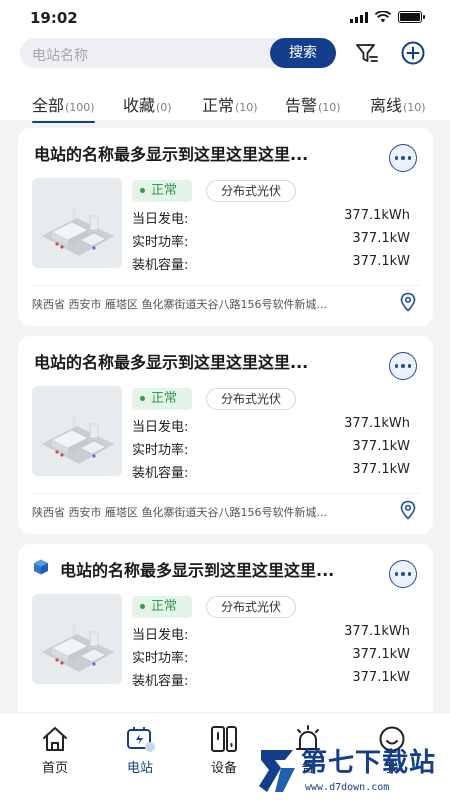  Describe the element at coordinates (359, 17) in the screenshot. I see `cellular-signal-icon` at that location.